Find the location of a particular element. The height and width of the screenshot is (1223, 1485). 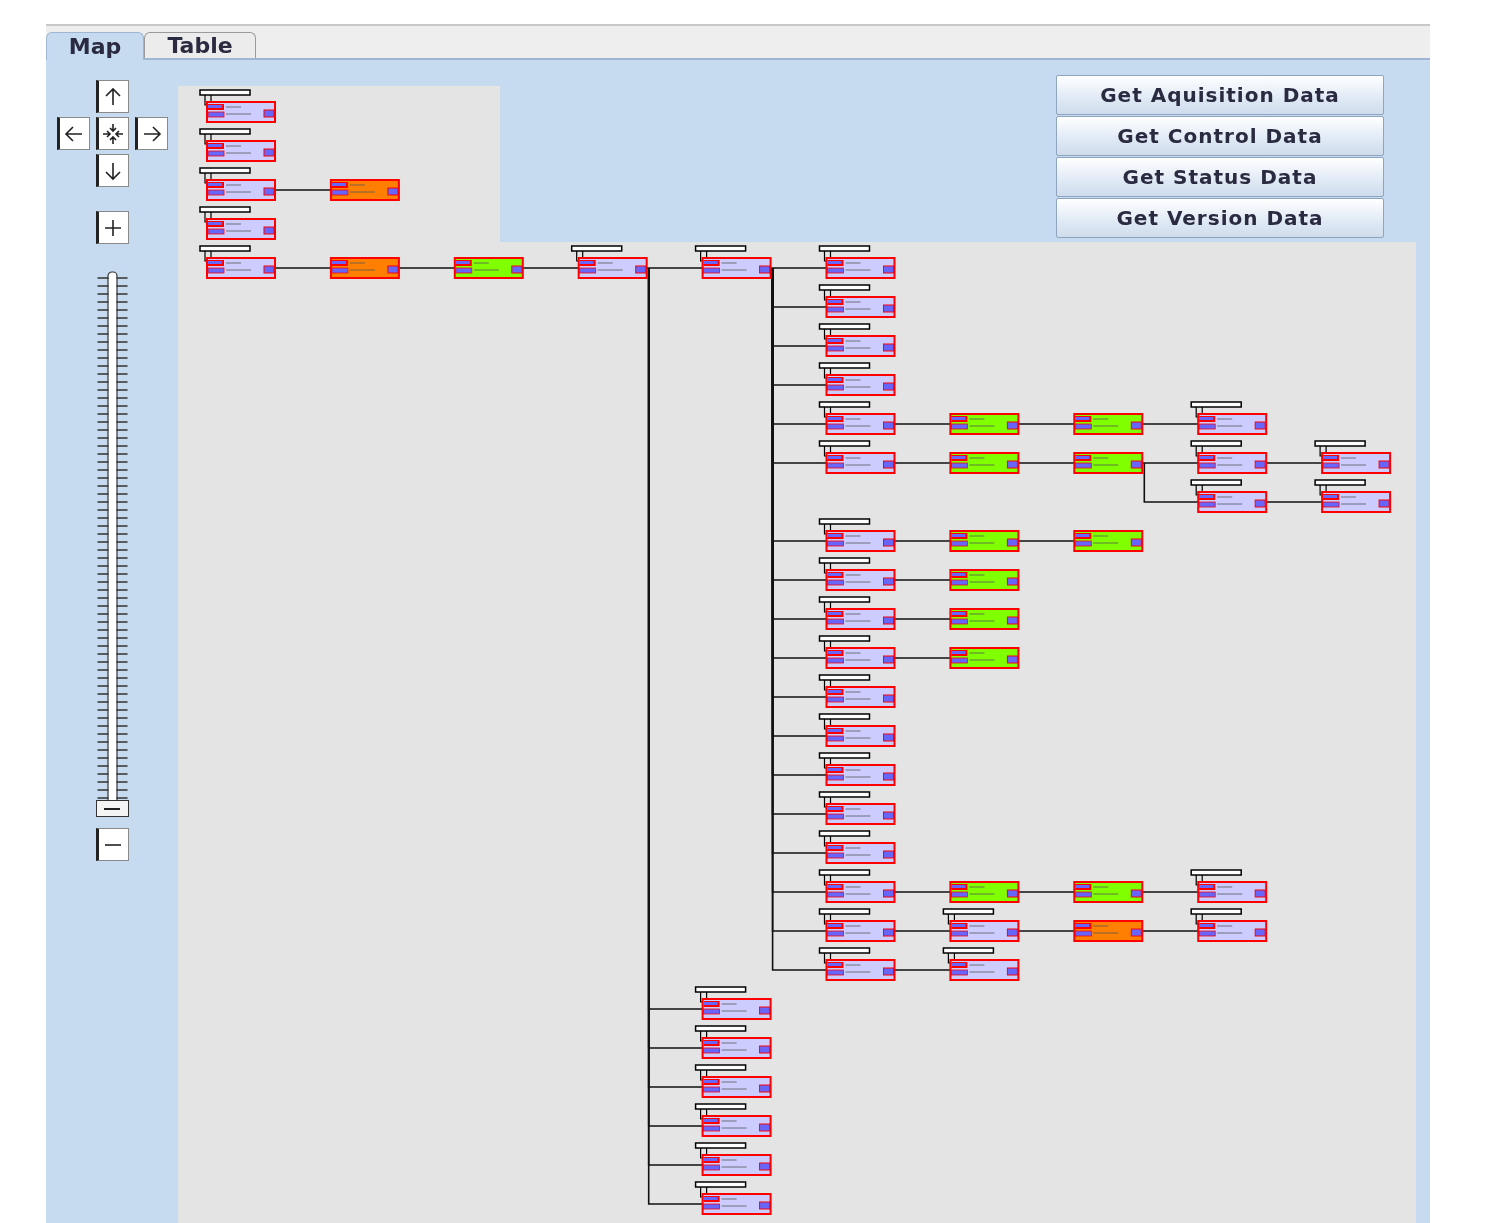

get-data-button: Get Aquisition Data is located at coordinates (1220, 95).